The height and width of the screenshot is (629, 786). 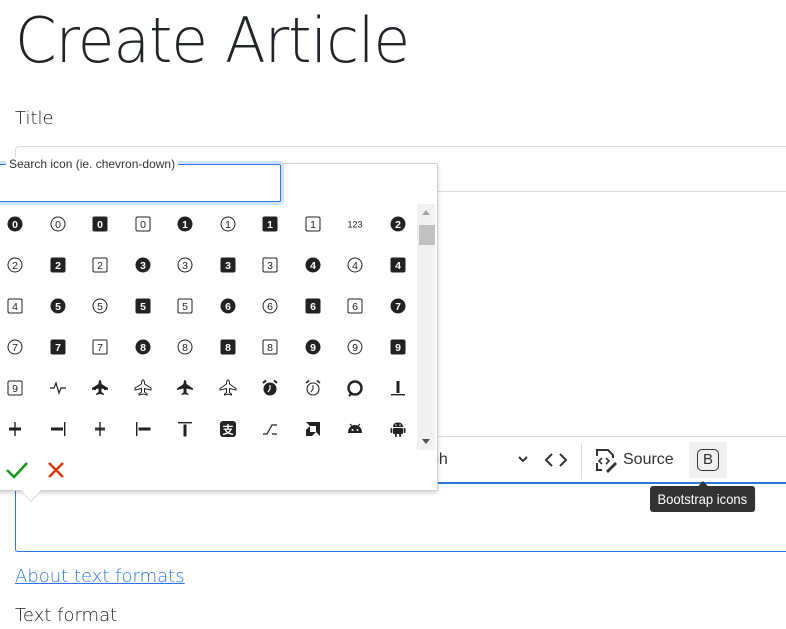 I want to click on 6-square-fill-icon: 6, so click(x=312, y=306).